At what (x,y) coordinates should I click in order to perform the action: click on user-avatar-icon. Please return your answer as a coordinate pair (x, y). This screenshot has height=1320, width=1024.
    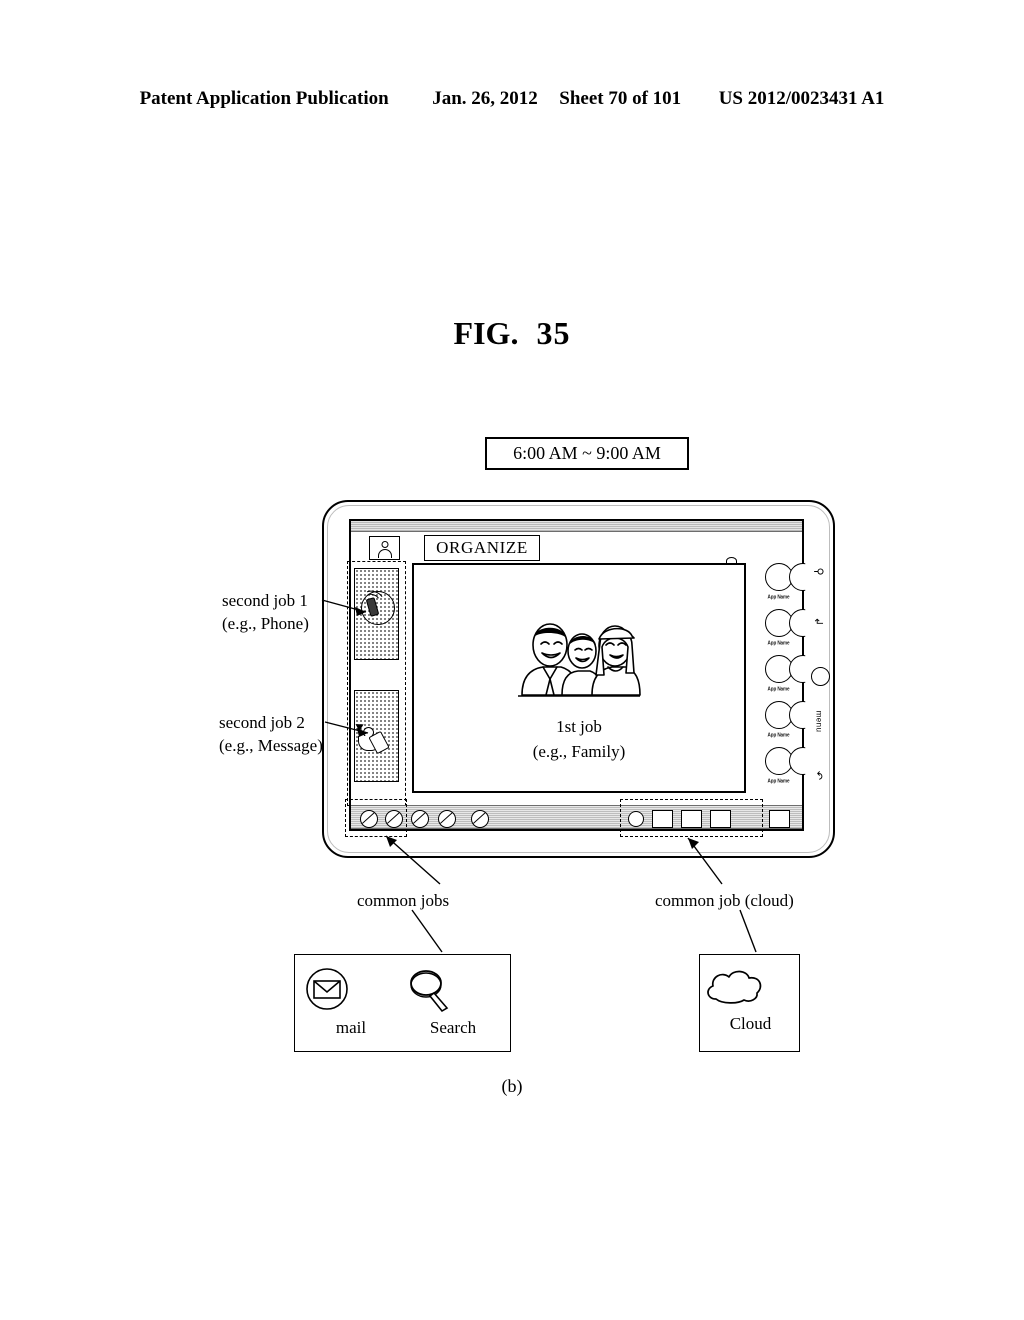
    Looking at the image, I should click on (384, 548).